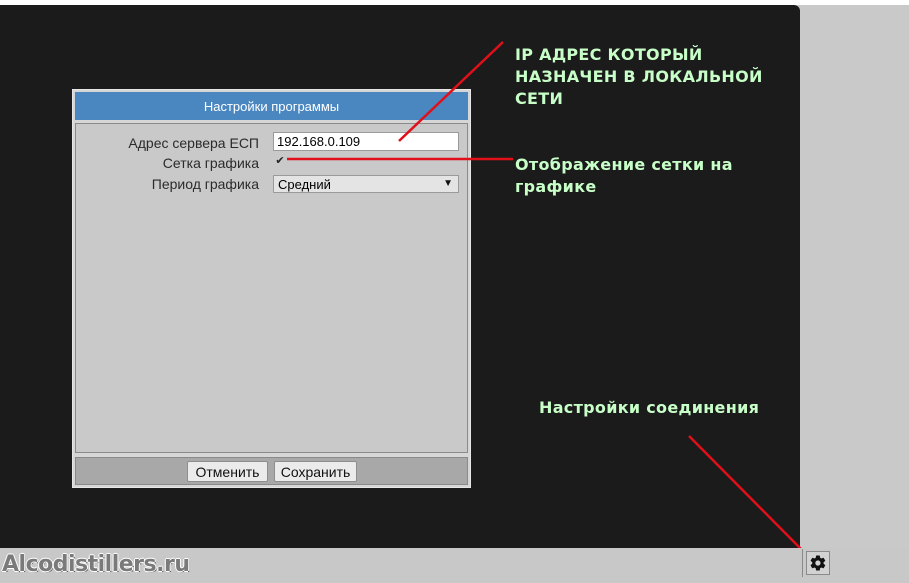 This screenshot has width=909, height=583. What do you see at coordinates (271, 471) in the screenshot?
I see `dialog-footer: Отменить Сохранить` at bounding box center [271, 471].